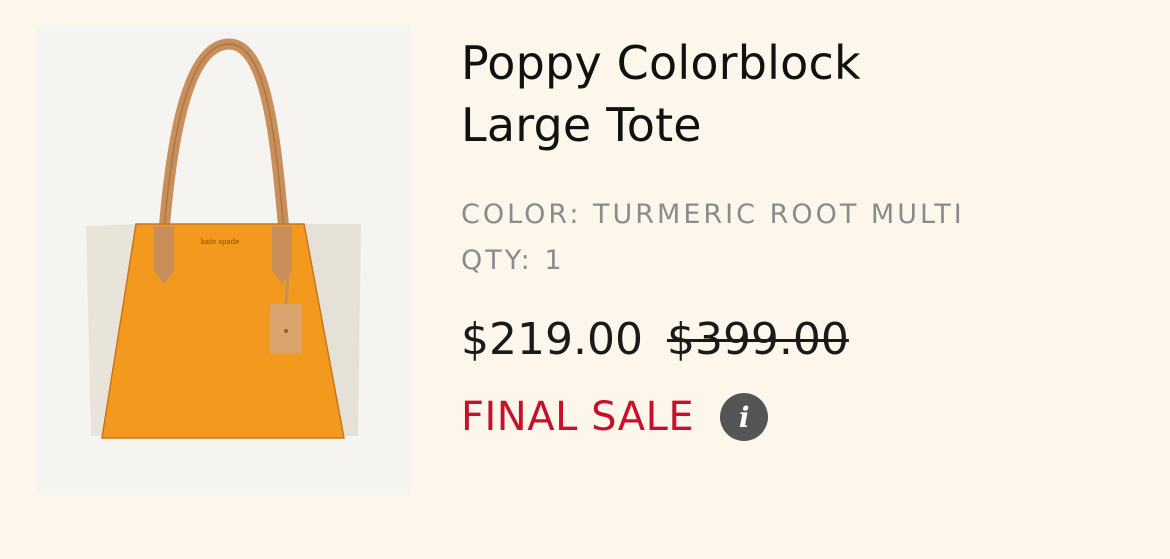 The image size is (1170, 559). I want to click on final-sale-row: FINAL SALE i, so click(801, 417).